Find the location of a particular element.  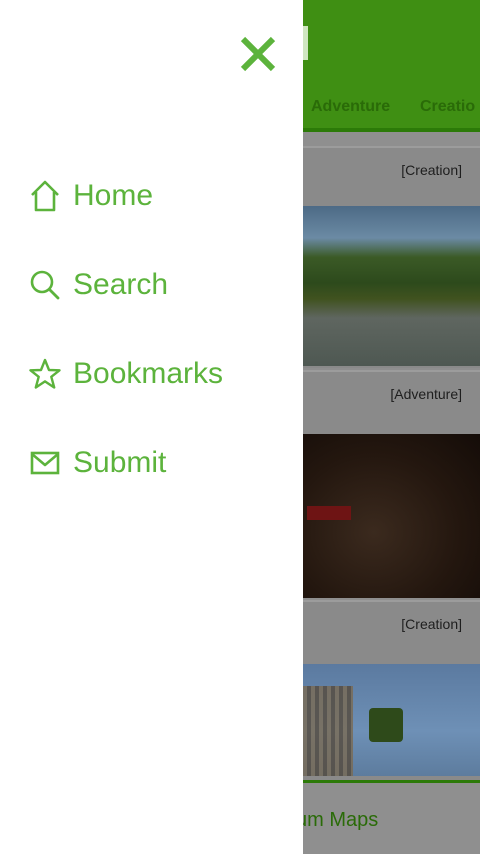

star-icon is located at coordinates (45, 374).